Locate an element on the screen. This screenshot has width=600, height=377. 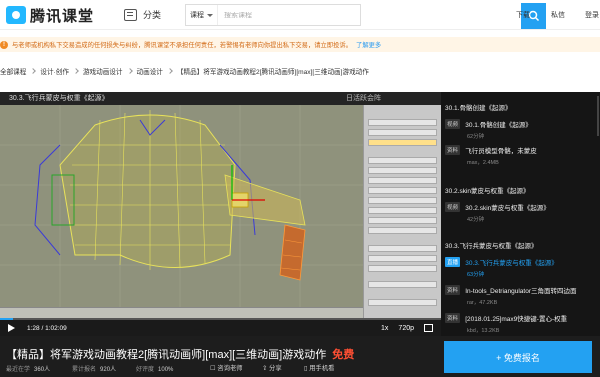
share-label: 分享 is located at coordinates (275, 368).